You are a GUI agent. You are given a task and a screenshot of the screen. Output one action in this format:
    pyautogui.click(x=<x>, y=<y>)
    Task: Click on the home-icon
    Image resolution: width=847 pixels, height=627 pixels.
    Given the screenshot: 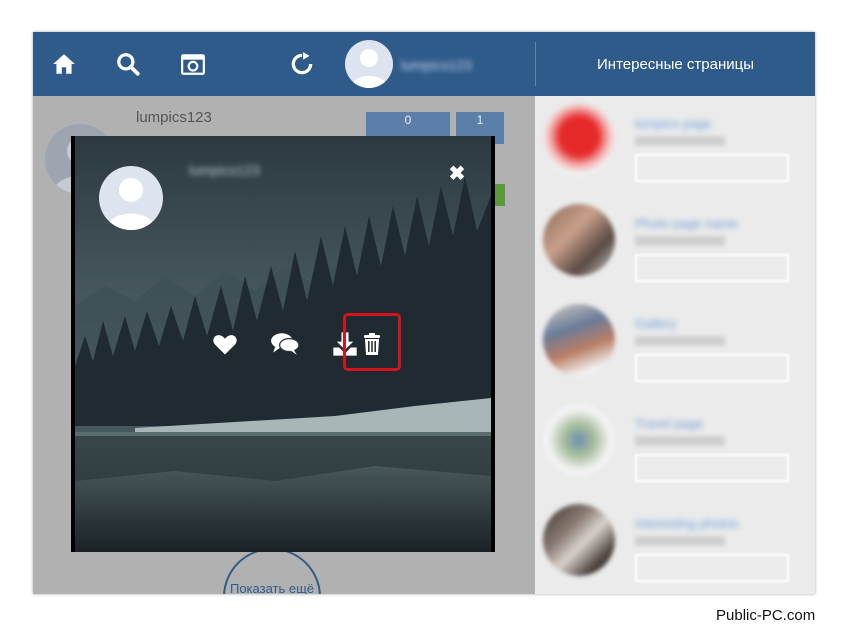 What is the action you would take?
    pyautogui.click(x=64, y=64)
    